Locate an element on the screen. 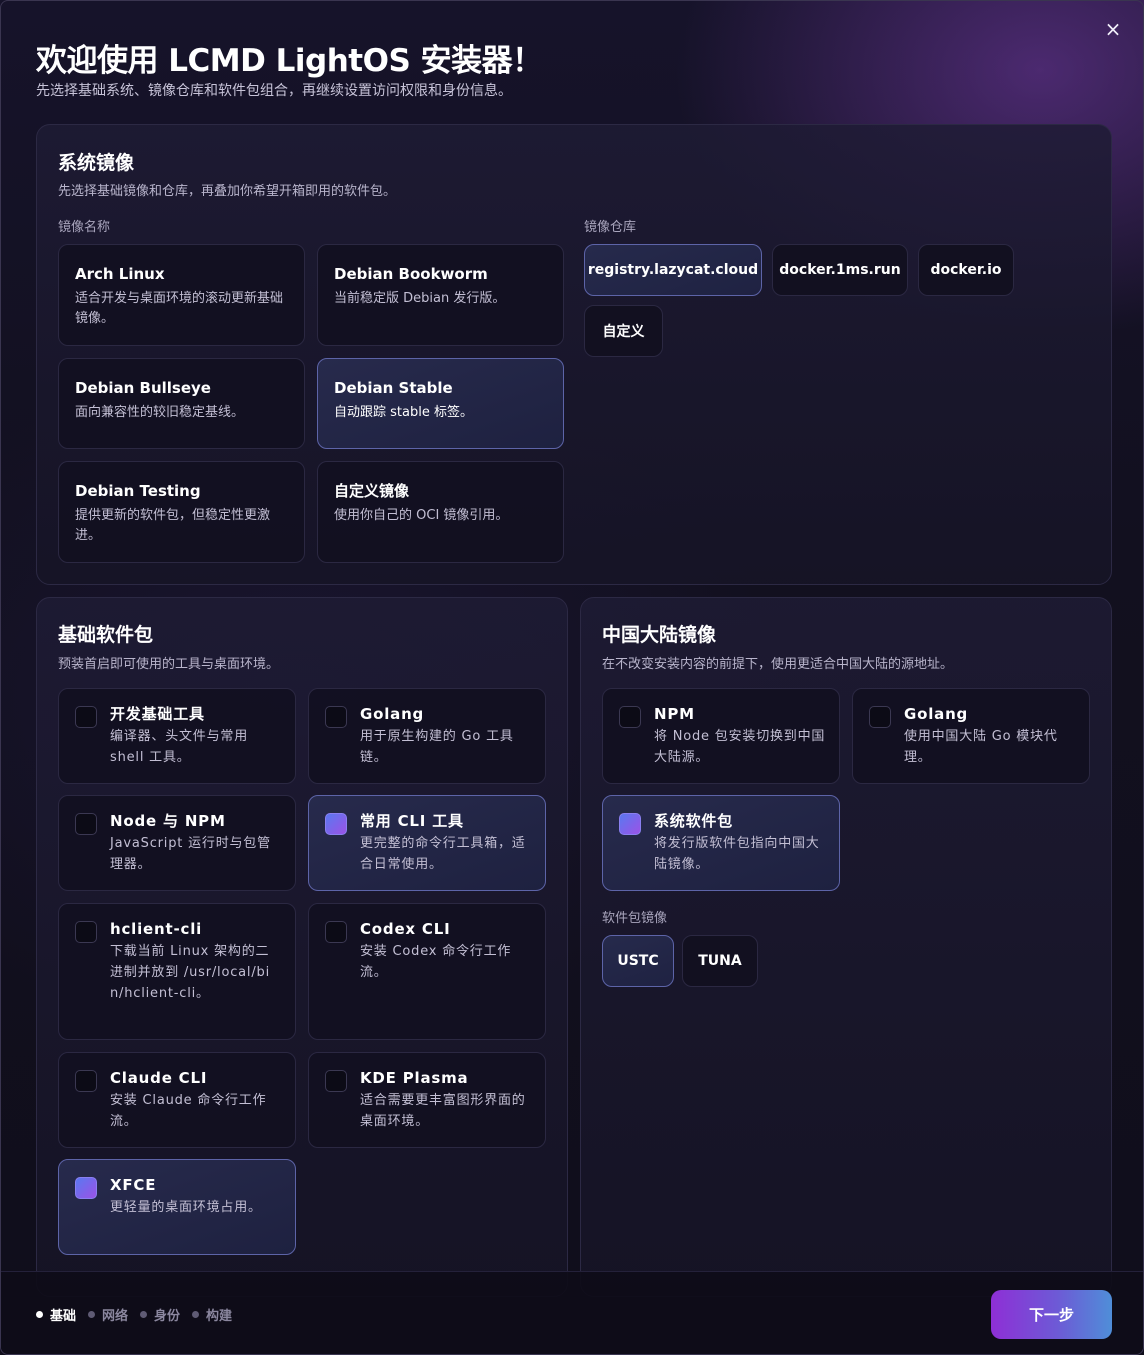 This screenshot has width=1144, height=1355. package-desc: JavaScript 运行时与包管理器。 is located at coordinates (190, 854).